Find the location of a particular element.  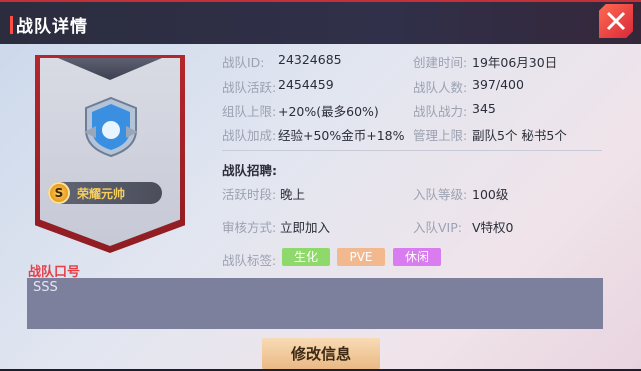

tag-badge: 休闲 is located at coordinates (417, 257).